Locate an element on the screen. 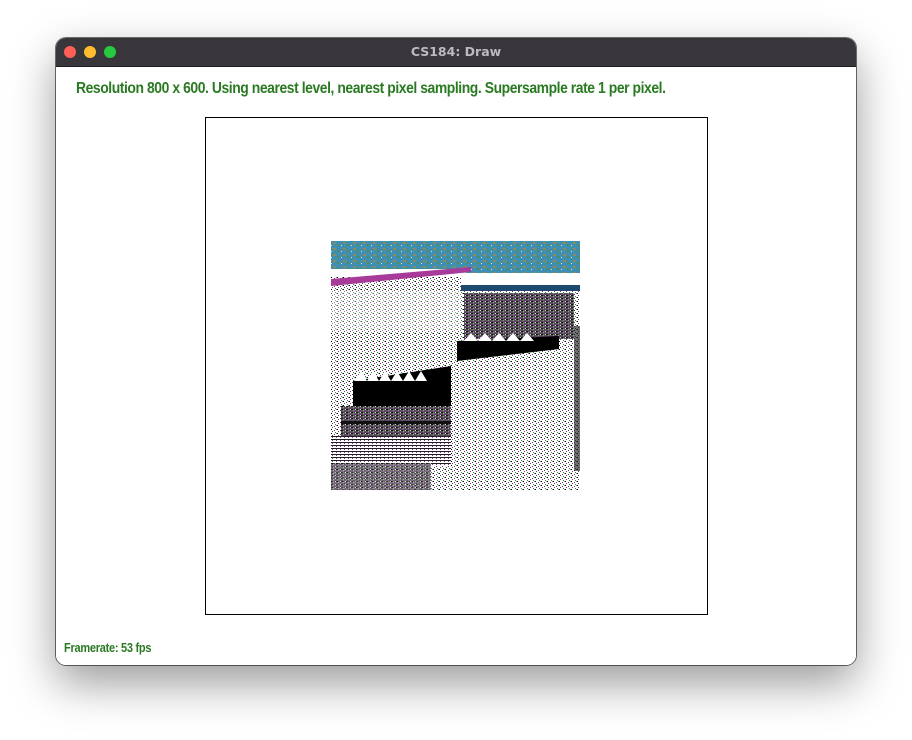 This screenshot has height=740, width=912. framerate-text: Framerate: 53 fps is located at coordinates (108, 648).